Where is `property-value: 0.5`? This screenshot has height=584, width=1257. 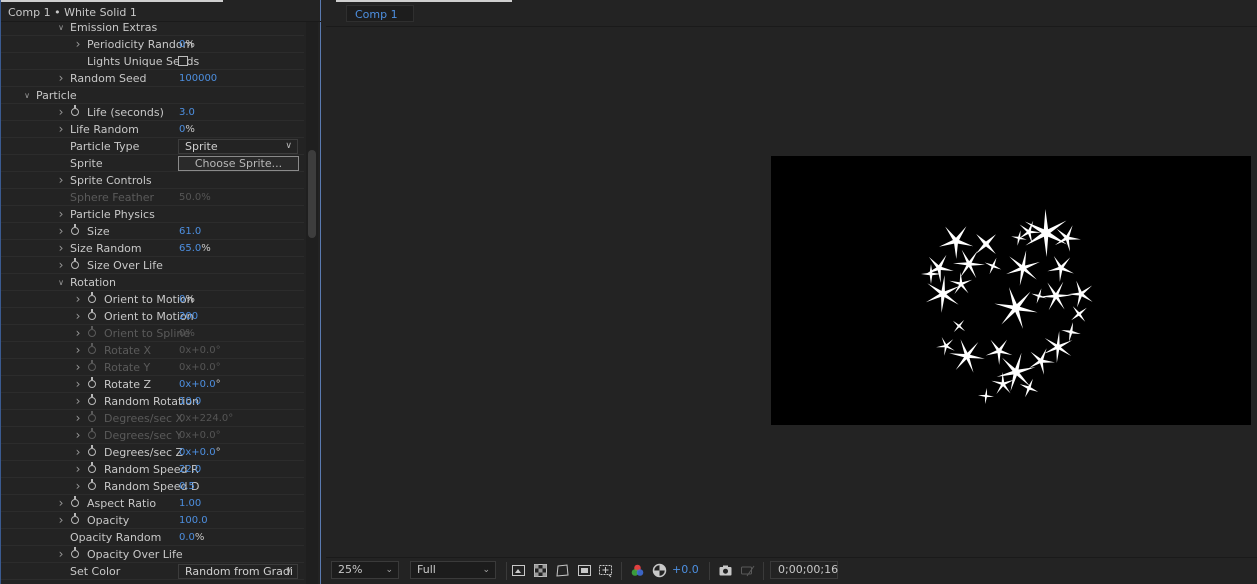
property-value: 0.5 is located at coordinates (187, 486).